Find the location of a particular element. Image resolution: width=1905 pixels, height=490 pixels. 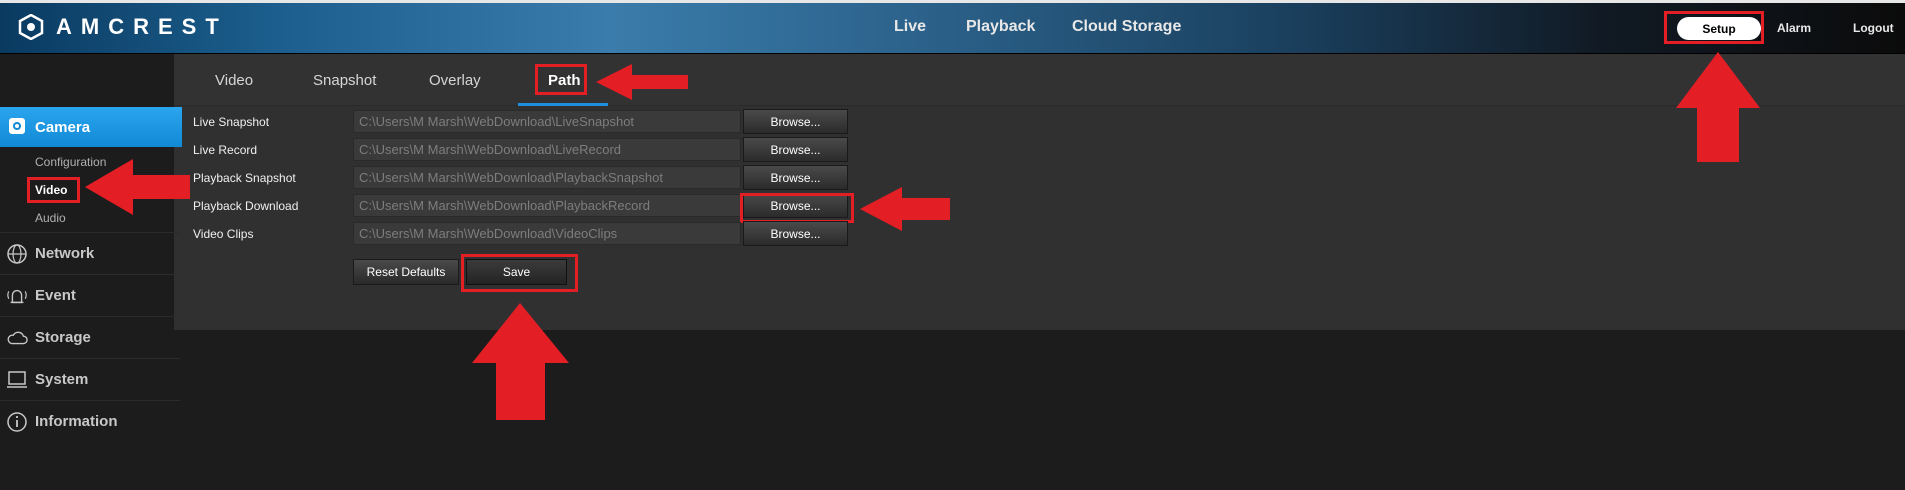

sidebar-item-network: Network is located at coordinates (90, 253).